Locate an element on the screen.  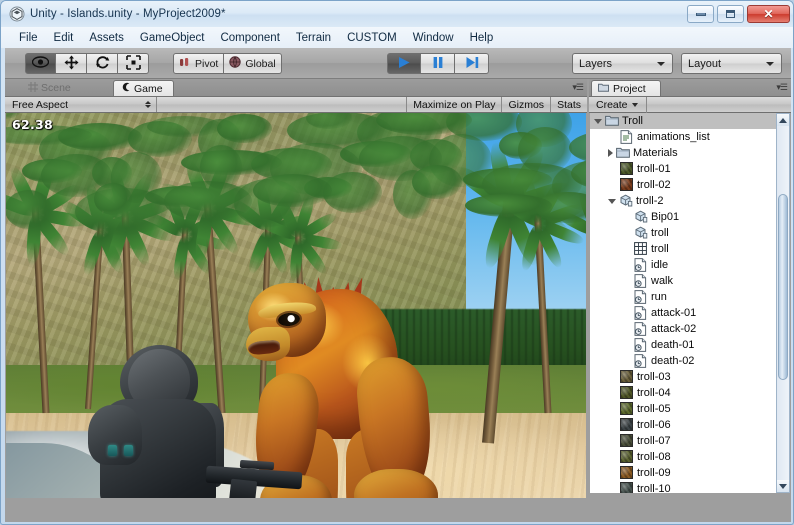
global-button: Global is located at coordinates (253, 63).